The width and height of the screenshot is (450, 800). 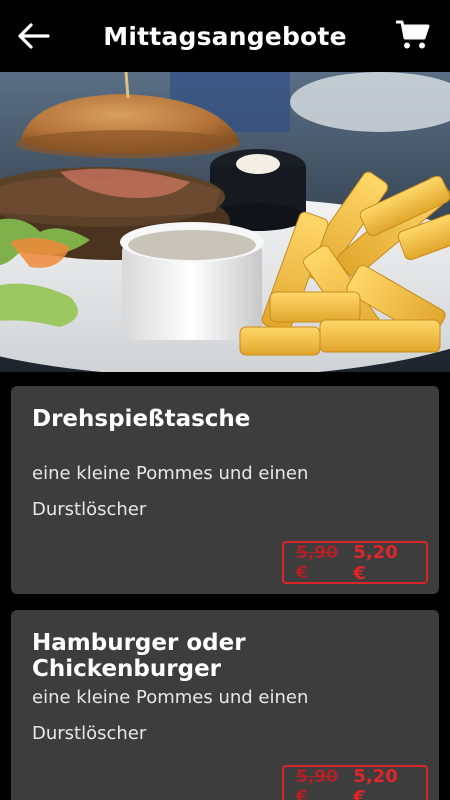 I want to click on back-button, so click(x=34, y=36).